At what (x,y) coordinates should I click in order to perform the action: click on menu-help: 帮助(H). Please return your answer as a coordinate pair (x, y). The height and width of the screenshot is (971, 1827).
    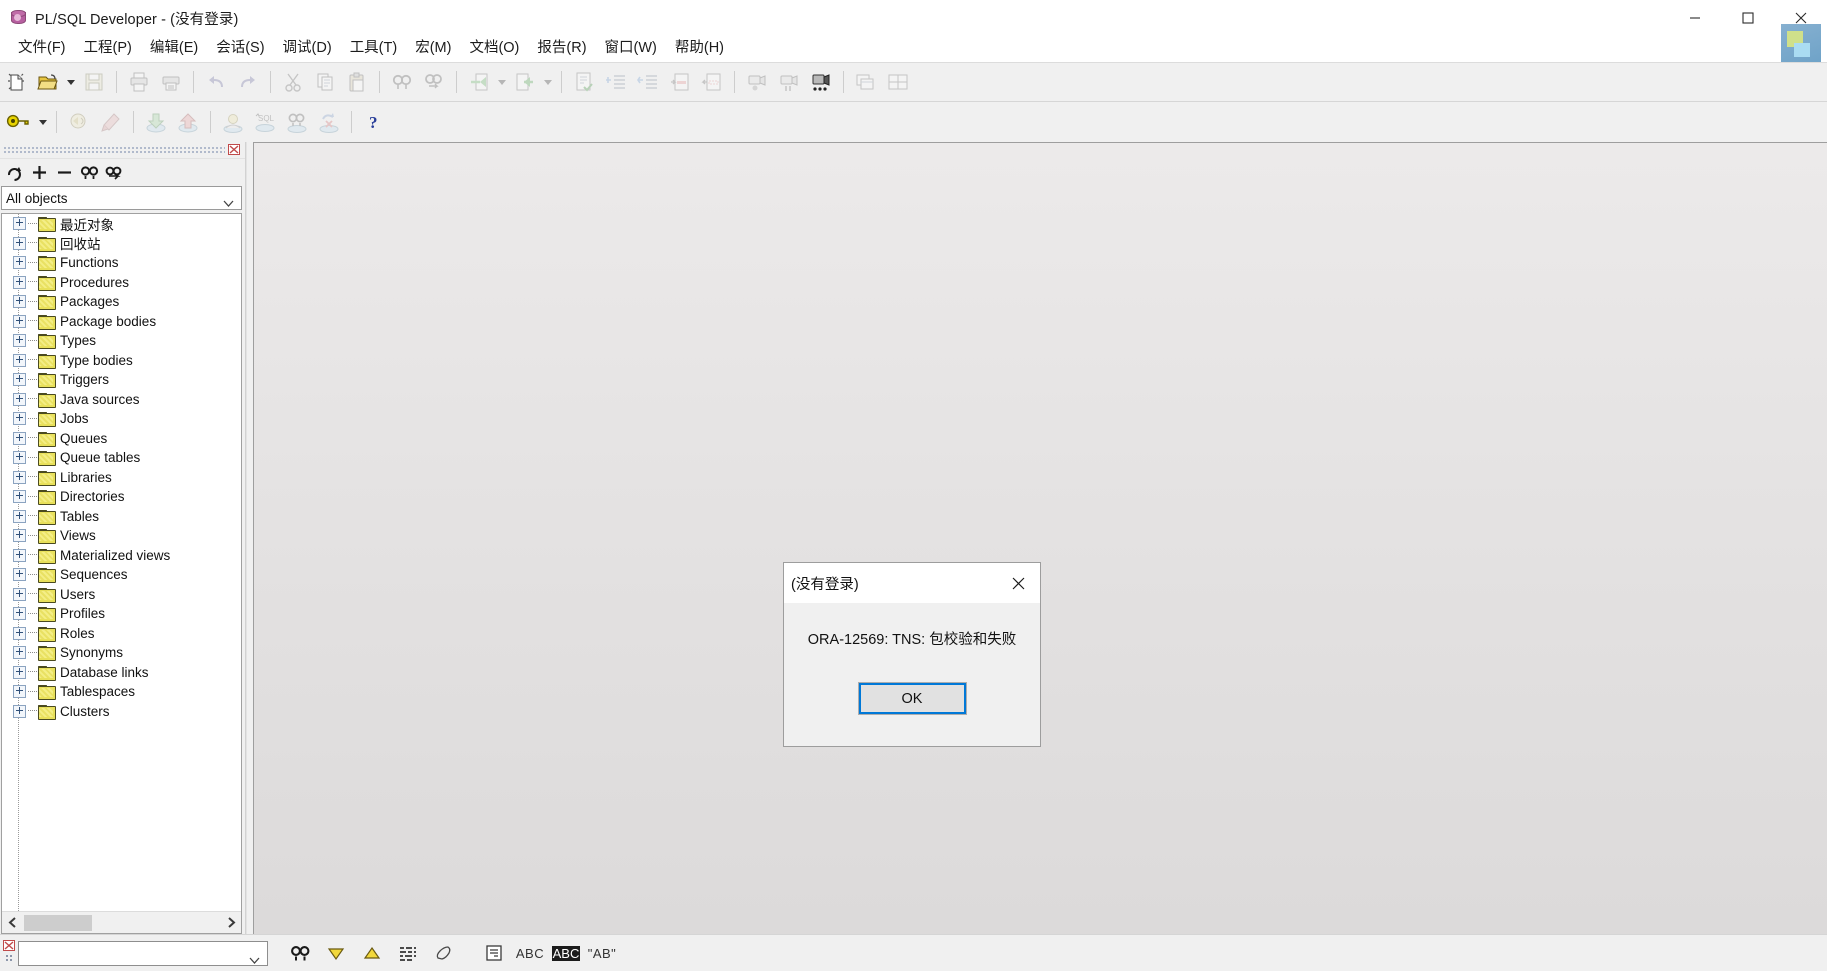
    Looking at the image, I should click on (699, 49).